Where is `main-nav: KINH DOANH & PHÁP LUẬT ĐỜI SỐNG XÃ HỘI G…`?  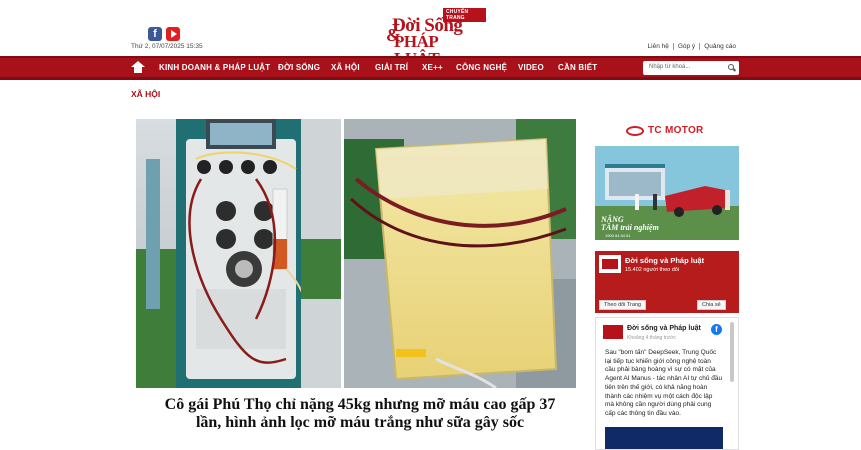
main-nav: KINH DOANH & PHÁP LUẬT ĐỜI SỐNG XÃ HỘI G… is located at coordinates (430, 68).